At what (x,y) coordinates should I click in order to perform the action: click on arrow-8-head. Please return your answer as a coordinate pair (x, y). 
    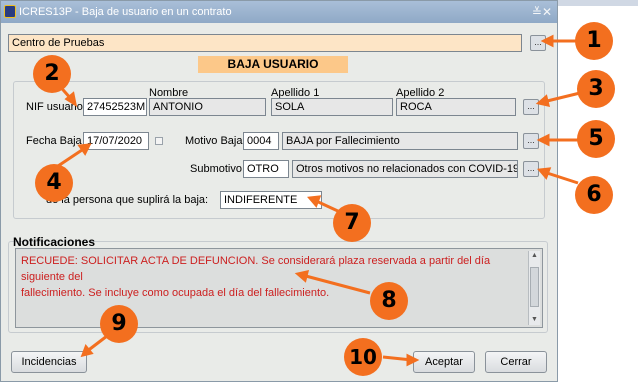
    Looking at the image, I should click on (302, 276).